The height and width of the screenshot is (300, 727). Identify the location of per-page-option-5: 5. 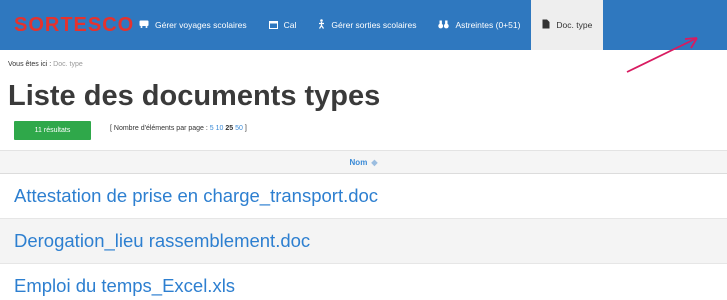
(212, 128).